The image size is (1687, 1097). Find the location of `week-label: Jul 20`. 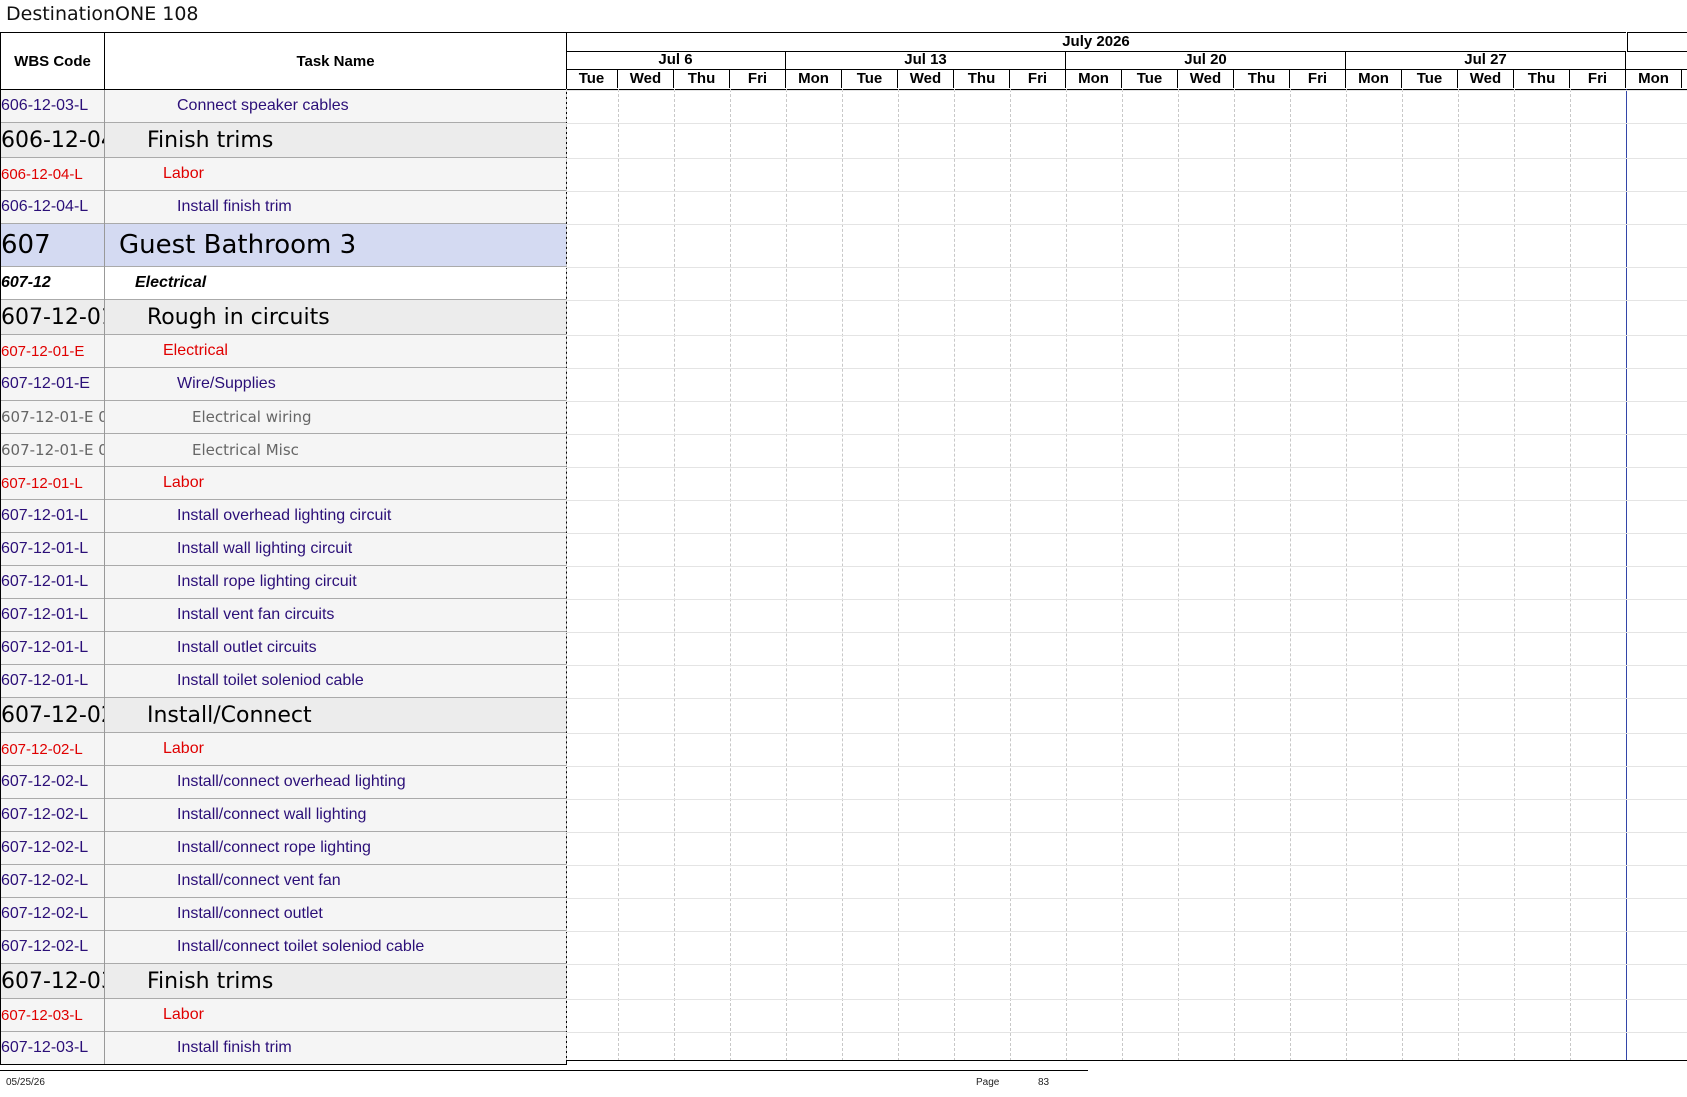

week-label: Jul 20 is located at coordinates (1206, 60).